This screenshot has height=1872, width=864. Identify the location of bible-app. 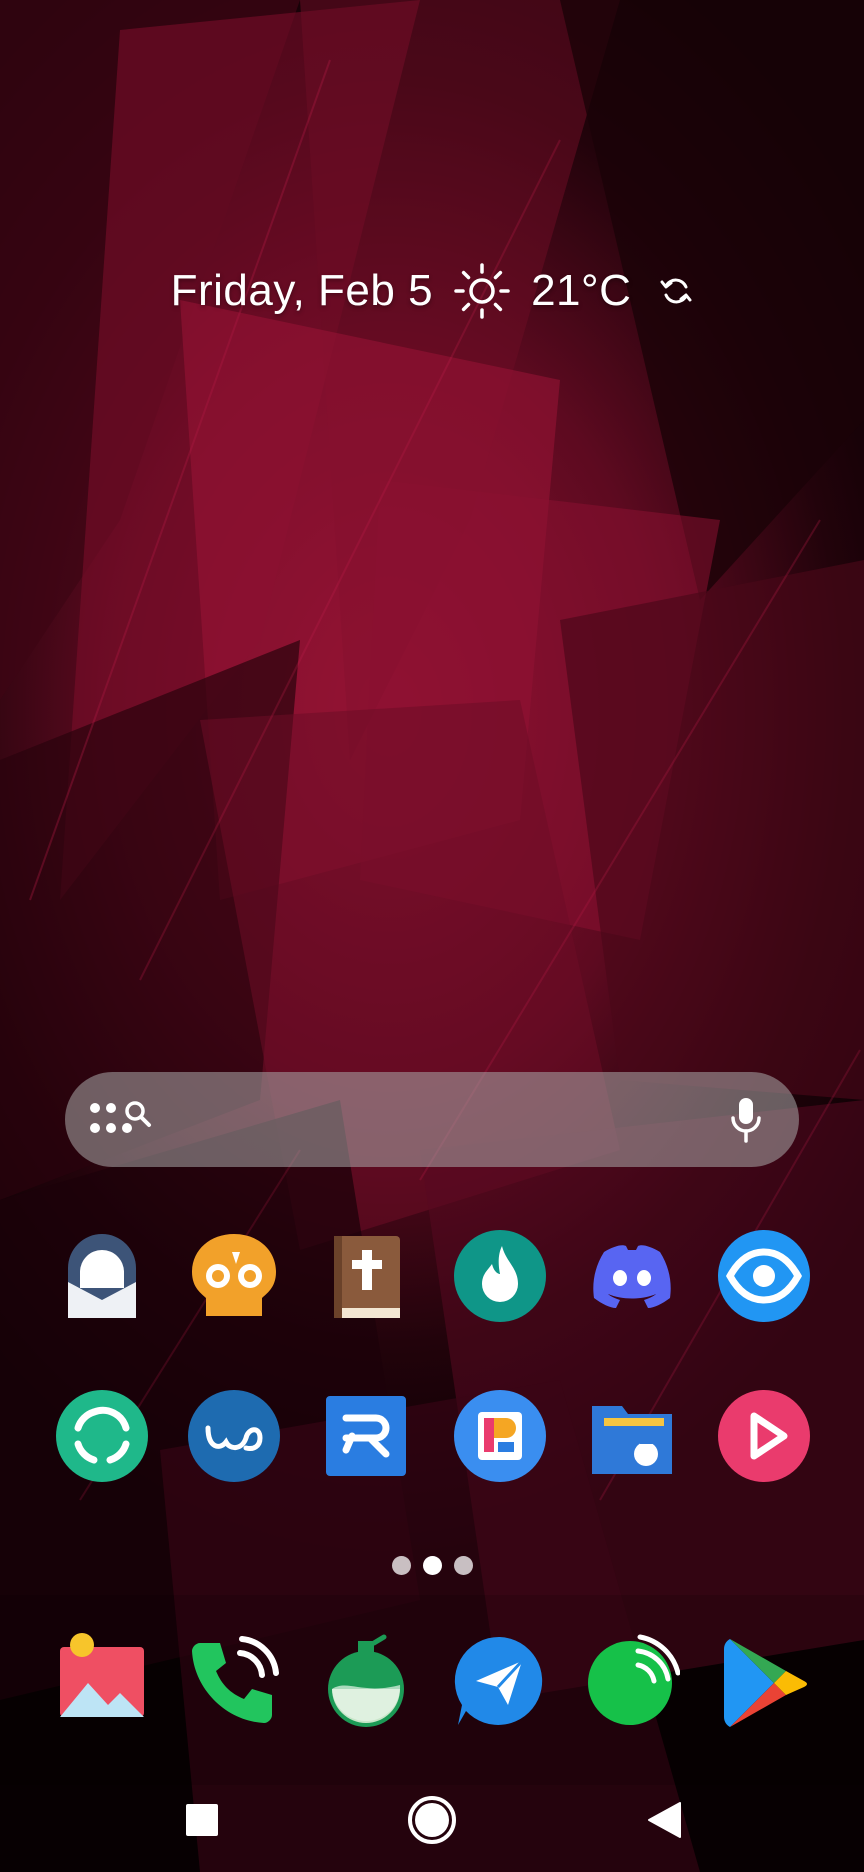
(366, 1276).